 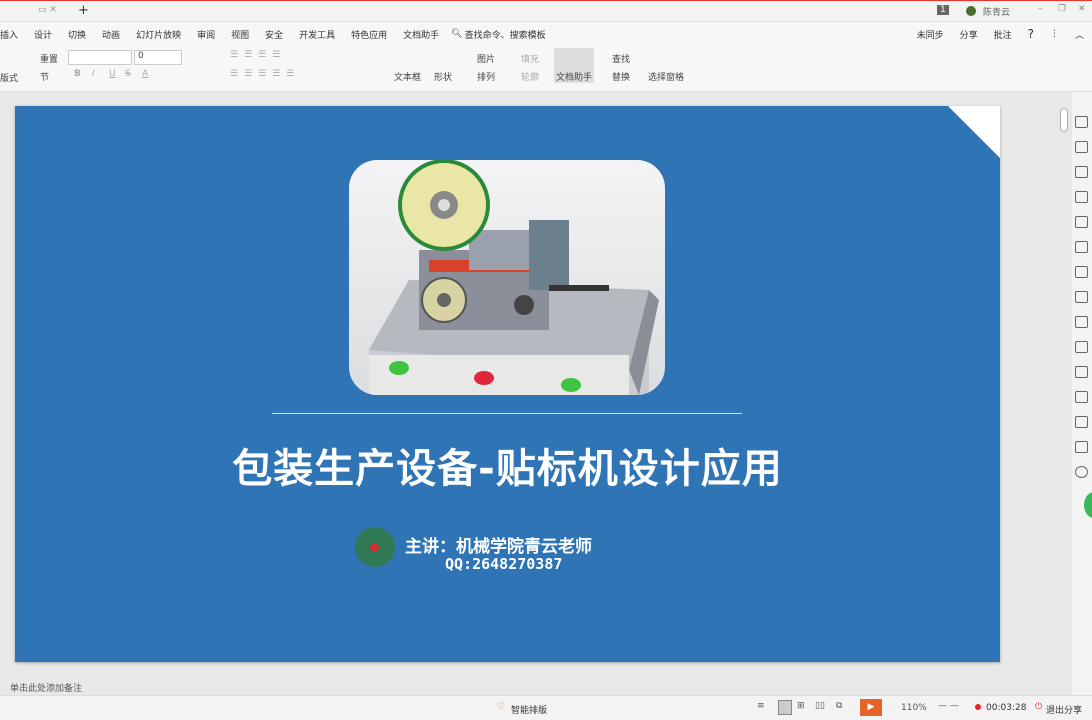 I want to click on right-sidebar, so click(x=1082, y=393).